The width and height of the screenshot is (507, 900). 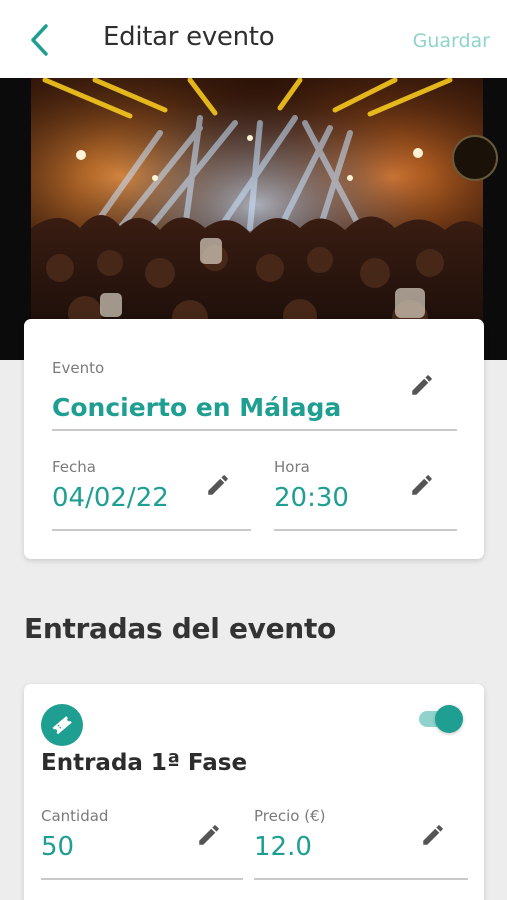 What do you see at coordinates (151, 530) in the screenshot?
I see `date-underline` at bounding box center [151, 530].